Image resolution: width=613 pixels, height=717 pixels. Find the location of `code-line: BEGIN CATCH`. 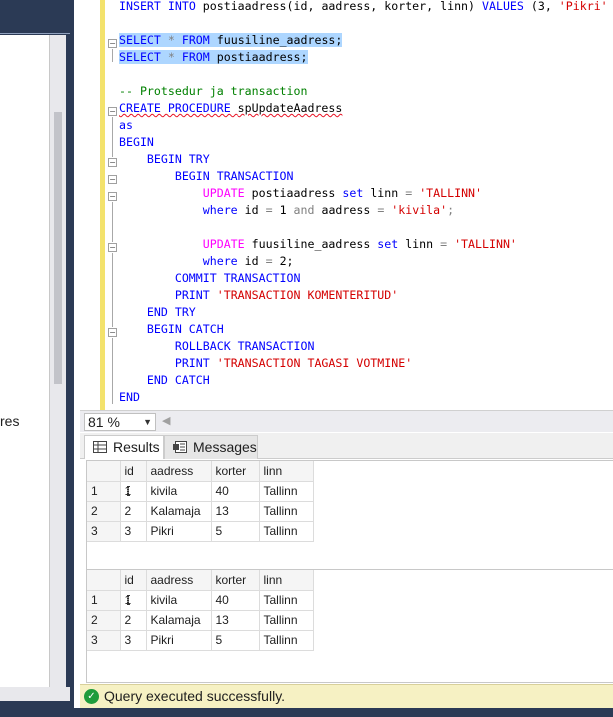

code-line: BEGIN CATCH is located at coordinates (366, 329).